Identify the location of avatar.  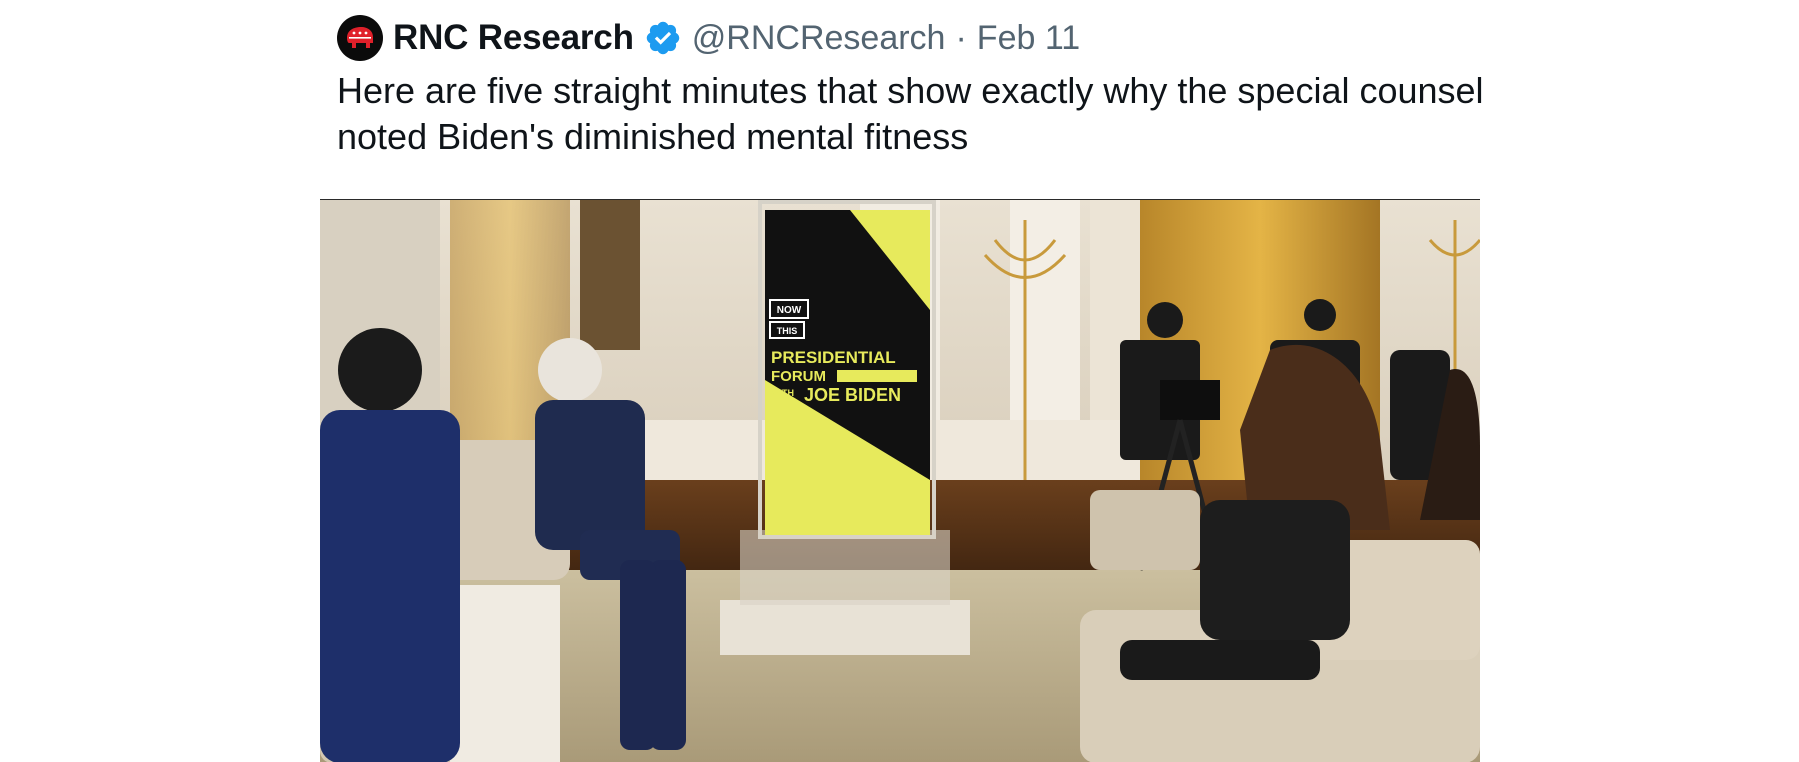
(360, 38).